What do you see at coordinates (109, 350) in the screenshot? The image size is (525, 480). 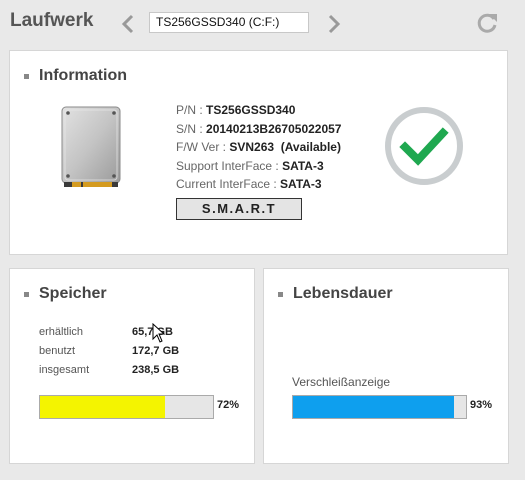 I see `storage-row-used: benutzt 172,7 GB` at bounding box center [109, 350].